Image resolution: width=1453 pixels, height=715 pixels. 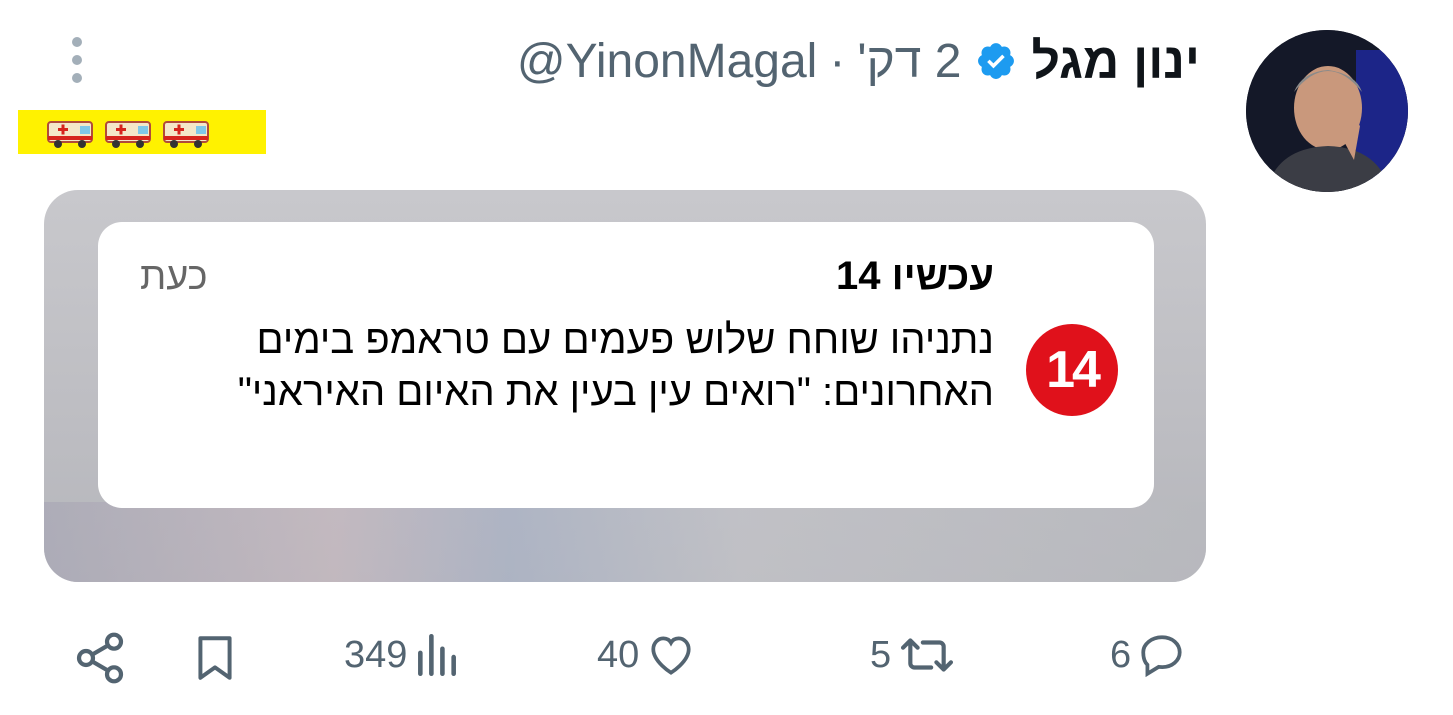 What do you see at coordinates (927, 655) in the screenshot?
I see `retweet-icon` at bounding box center [927, 655].